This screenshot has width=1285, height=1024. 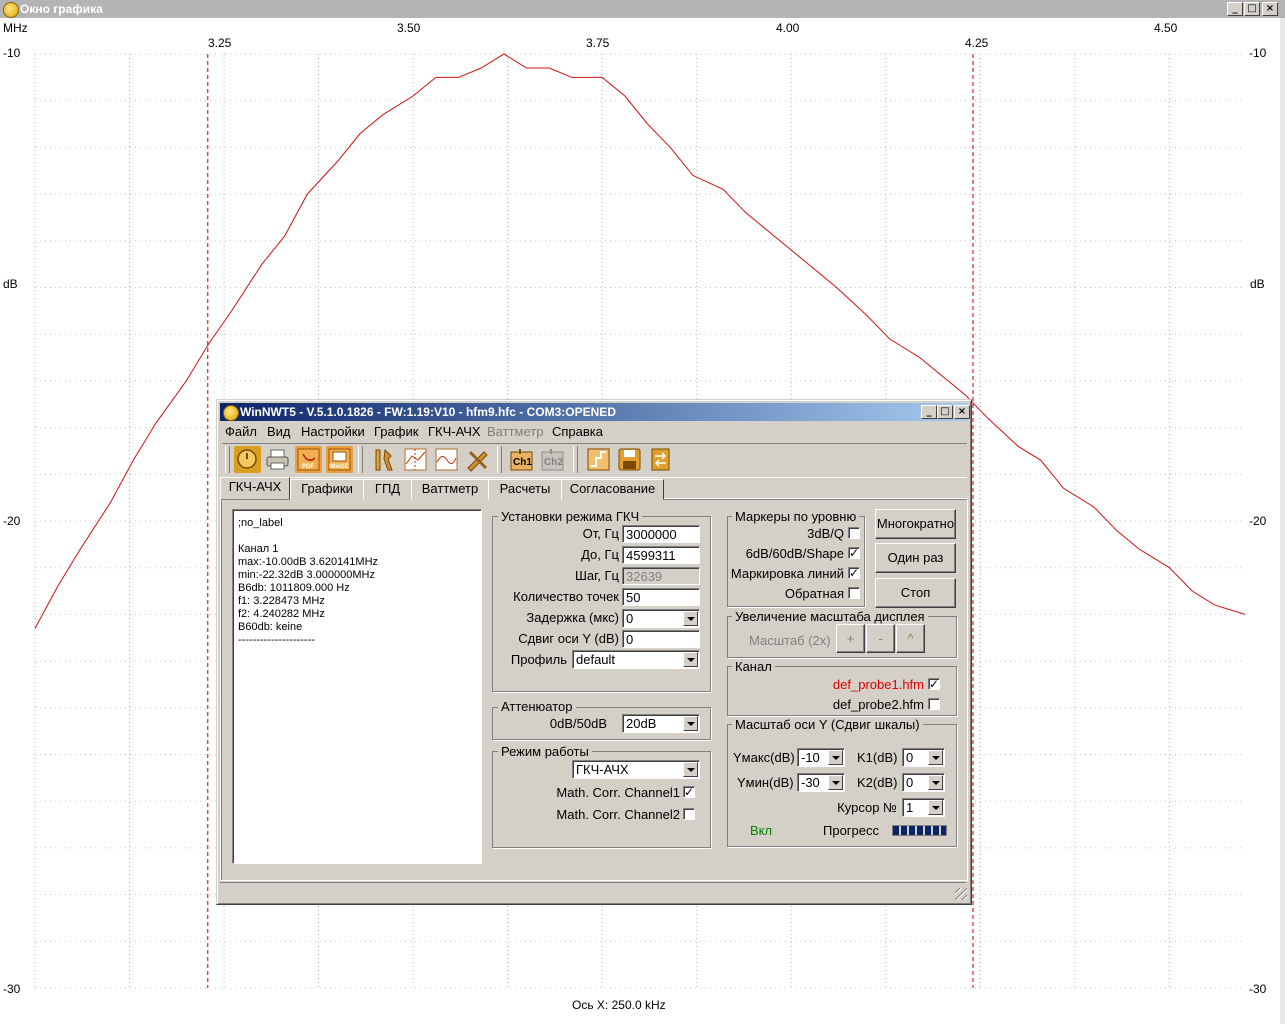 I want to click on yshift-input: 0, so click(x=661, y=639).